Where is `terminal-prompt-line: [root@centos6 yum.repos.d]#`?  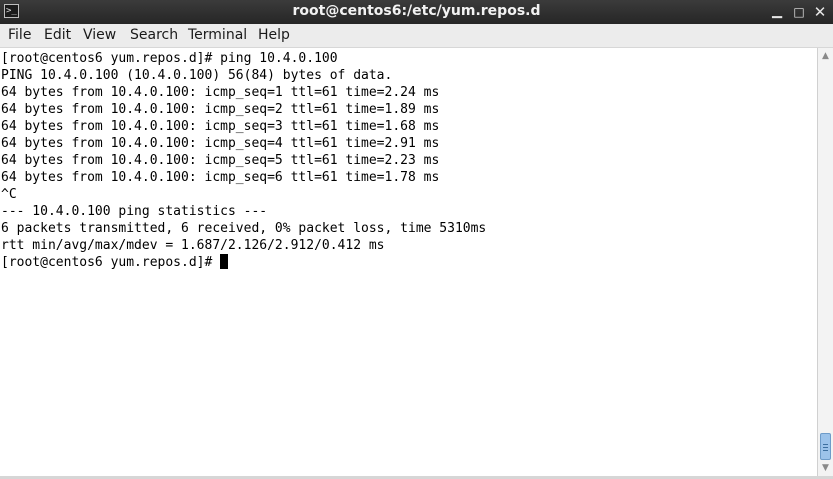 terminal-prompt-line: [root@centos6 yum.repos.d]# is located at coordinates (115, 262).